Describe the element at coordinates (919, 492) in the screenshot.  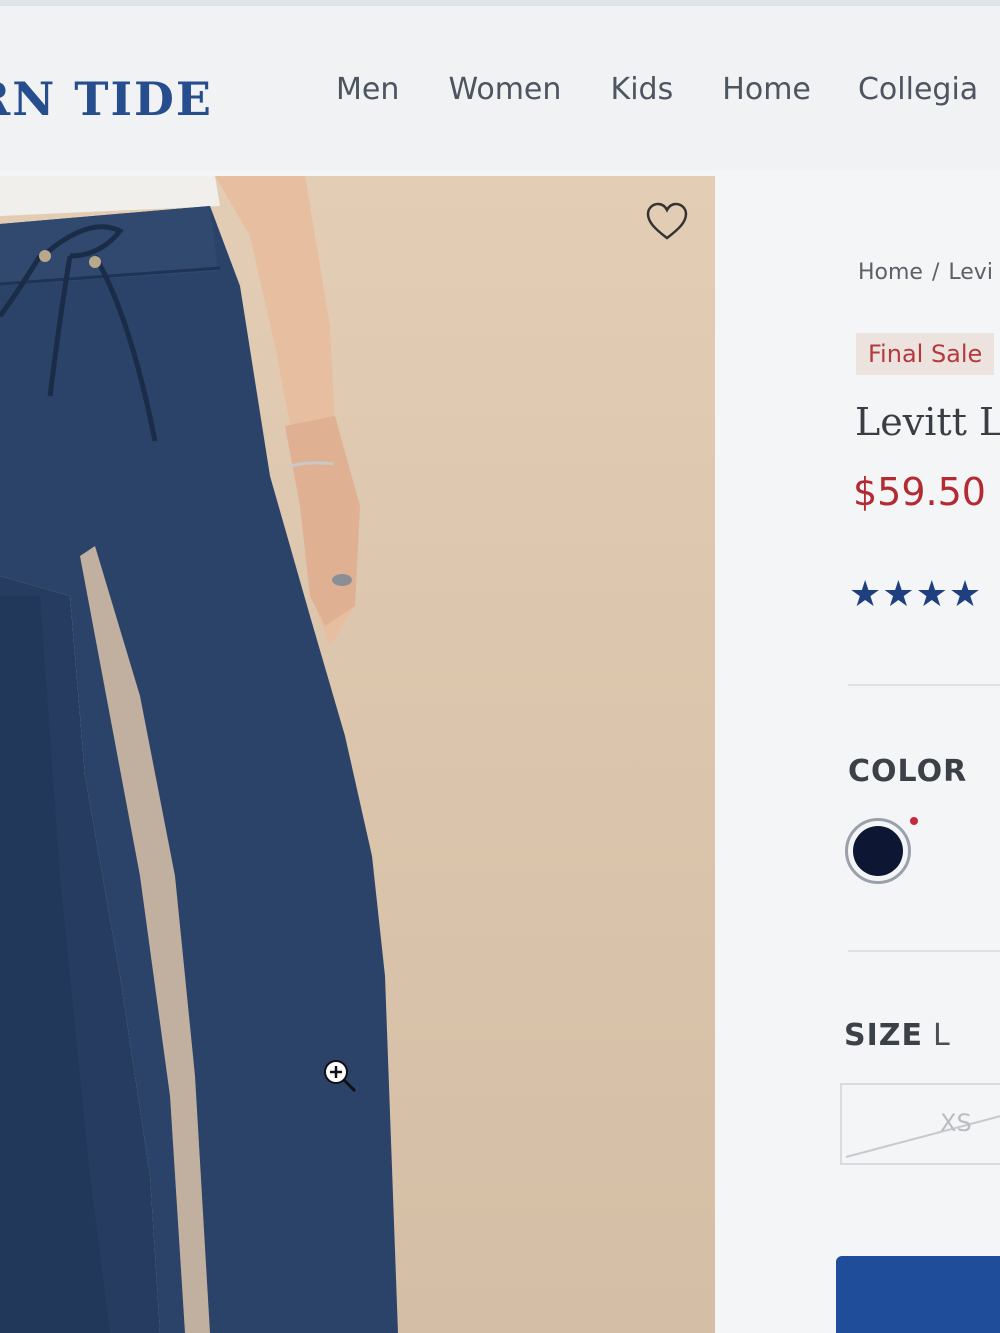
I see `product-price: $59.50` at that location.